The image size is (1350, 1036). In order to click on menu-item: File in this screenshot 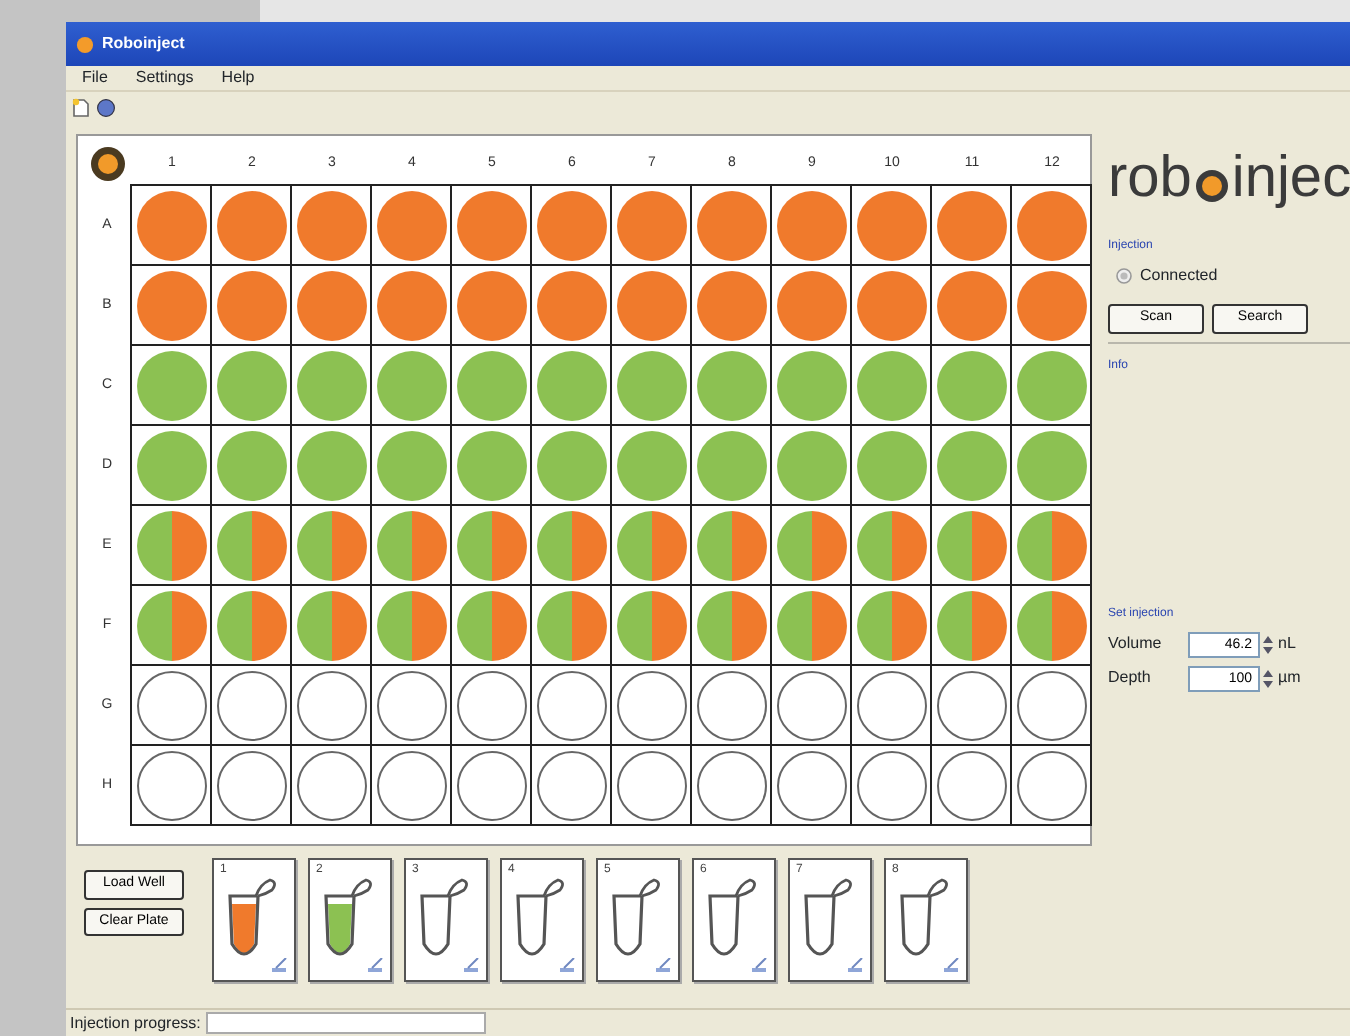, I will do `click(95, 78)`.